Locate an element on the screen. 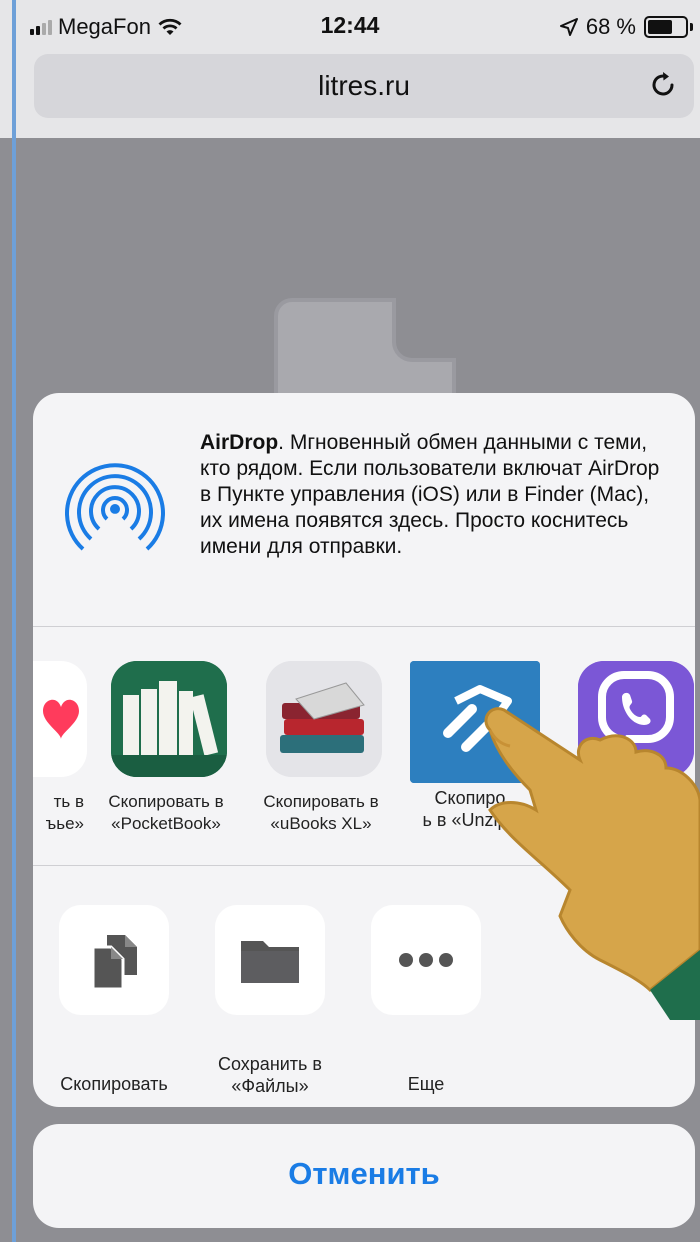 Image resolution: width=700 pixels, height=1242 pixels. location-arrow-icon is located at coordinates (568, 27).